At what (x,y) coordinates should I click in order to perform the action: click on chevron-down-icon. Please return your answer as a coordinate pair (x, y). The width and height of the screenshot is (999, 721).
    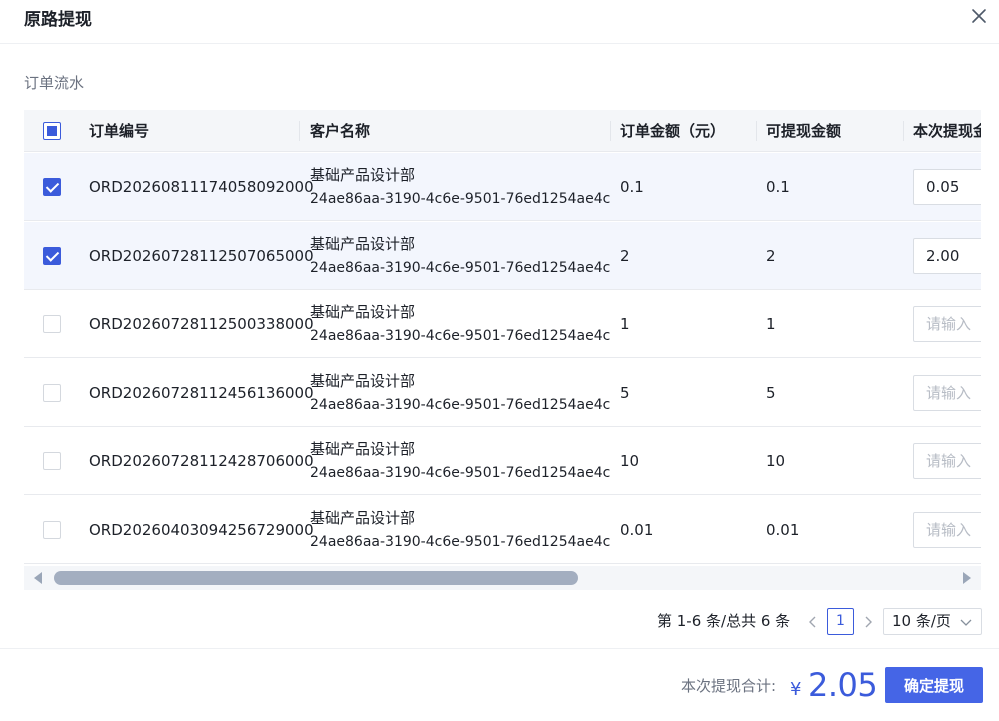
    Looking at the image, I should click on (966, 622).